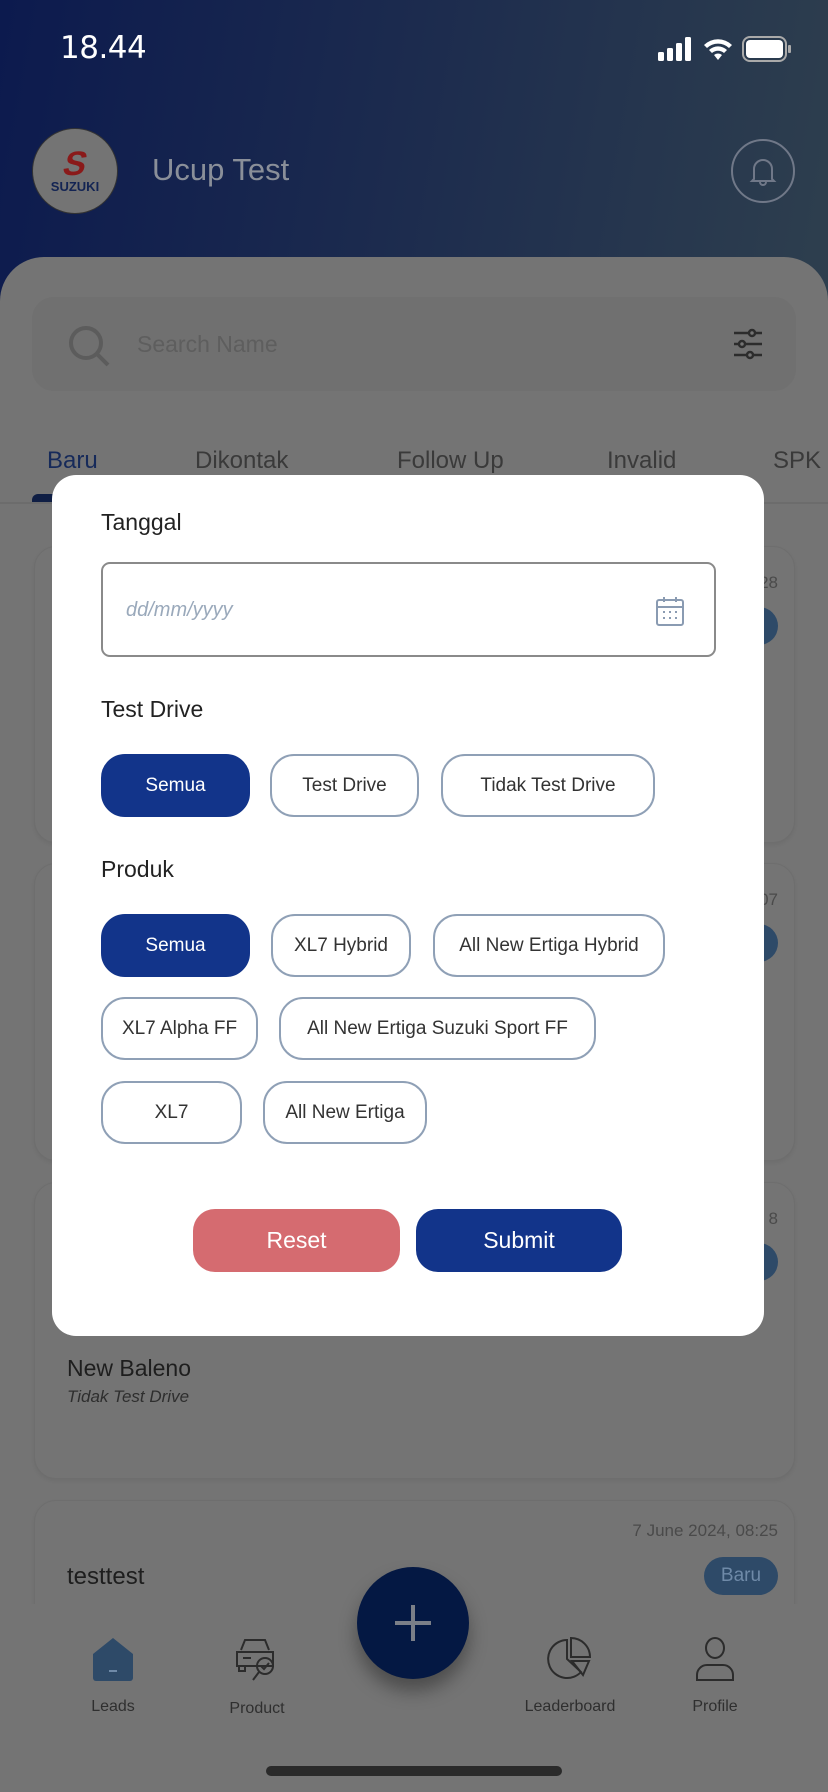  I want to click on status-icons, so click(725, 49).